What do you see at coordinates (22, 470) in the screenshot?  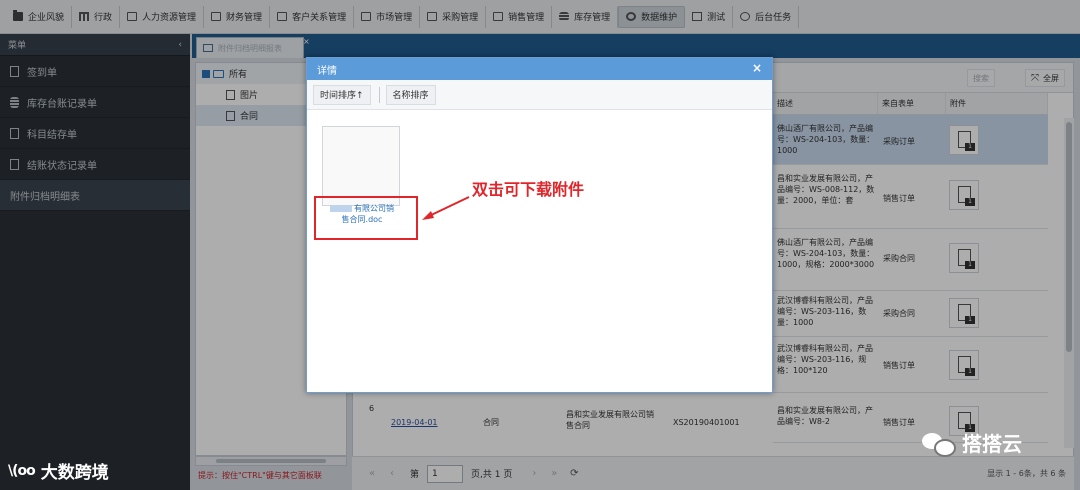 I see `brand-logo-icon: \(oo` at bounding box center [22, 470].